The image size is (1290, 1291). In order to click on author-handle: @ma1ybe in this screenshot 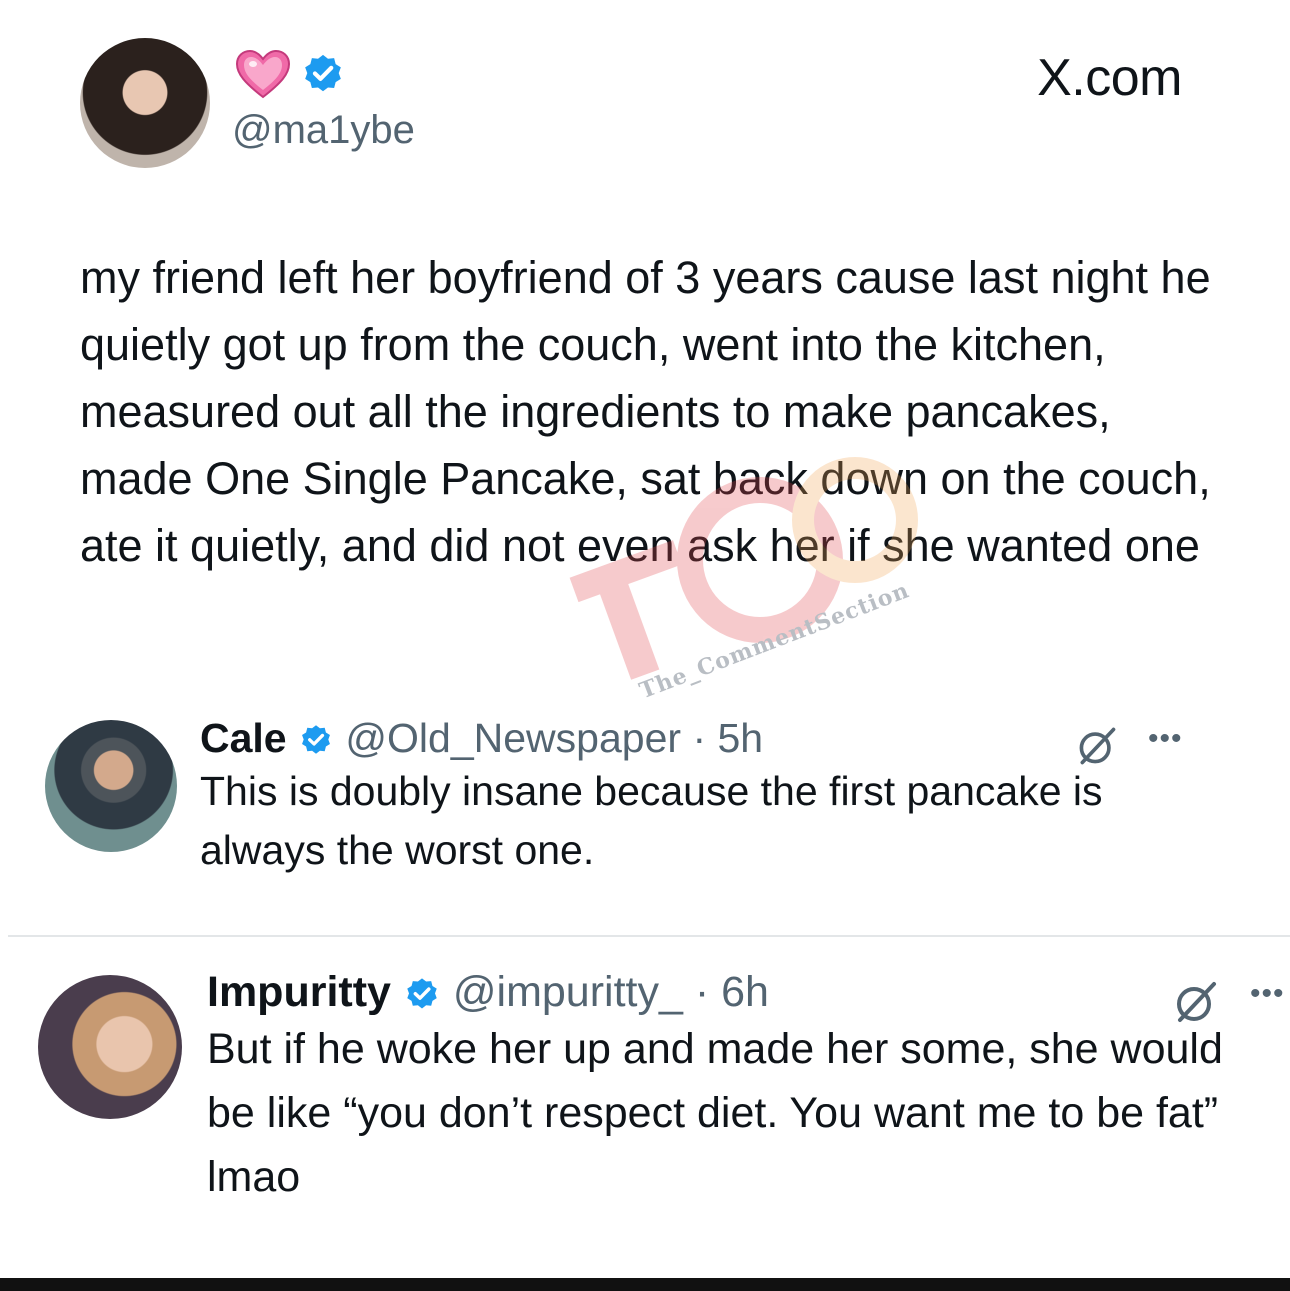, I will do `click(323, 130)`.